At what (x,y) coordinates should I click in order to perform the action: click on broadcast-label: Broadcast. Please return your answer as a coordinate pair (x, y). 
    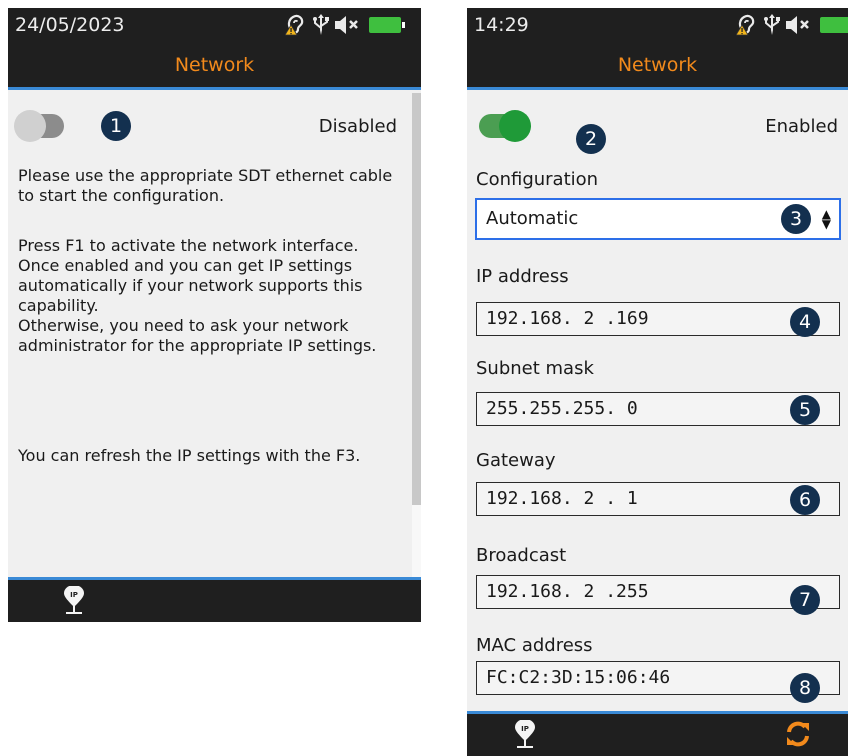
    Looking at the image, I should click on (521, 555).